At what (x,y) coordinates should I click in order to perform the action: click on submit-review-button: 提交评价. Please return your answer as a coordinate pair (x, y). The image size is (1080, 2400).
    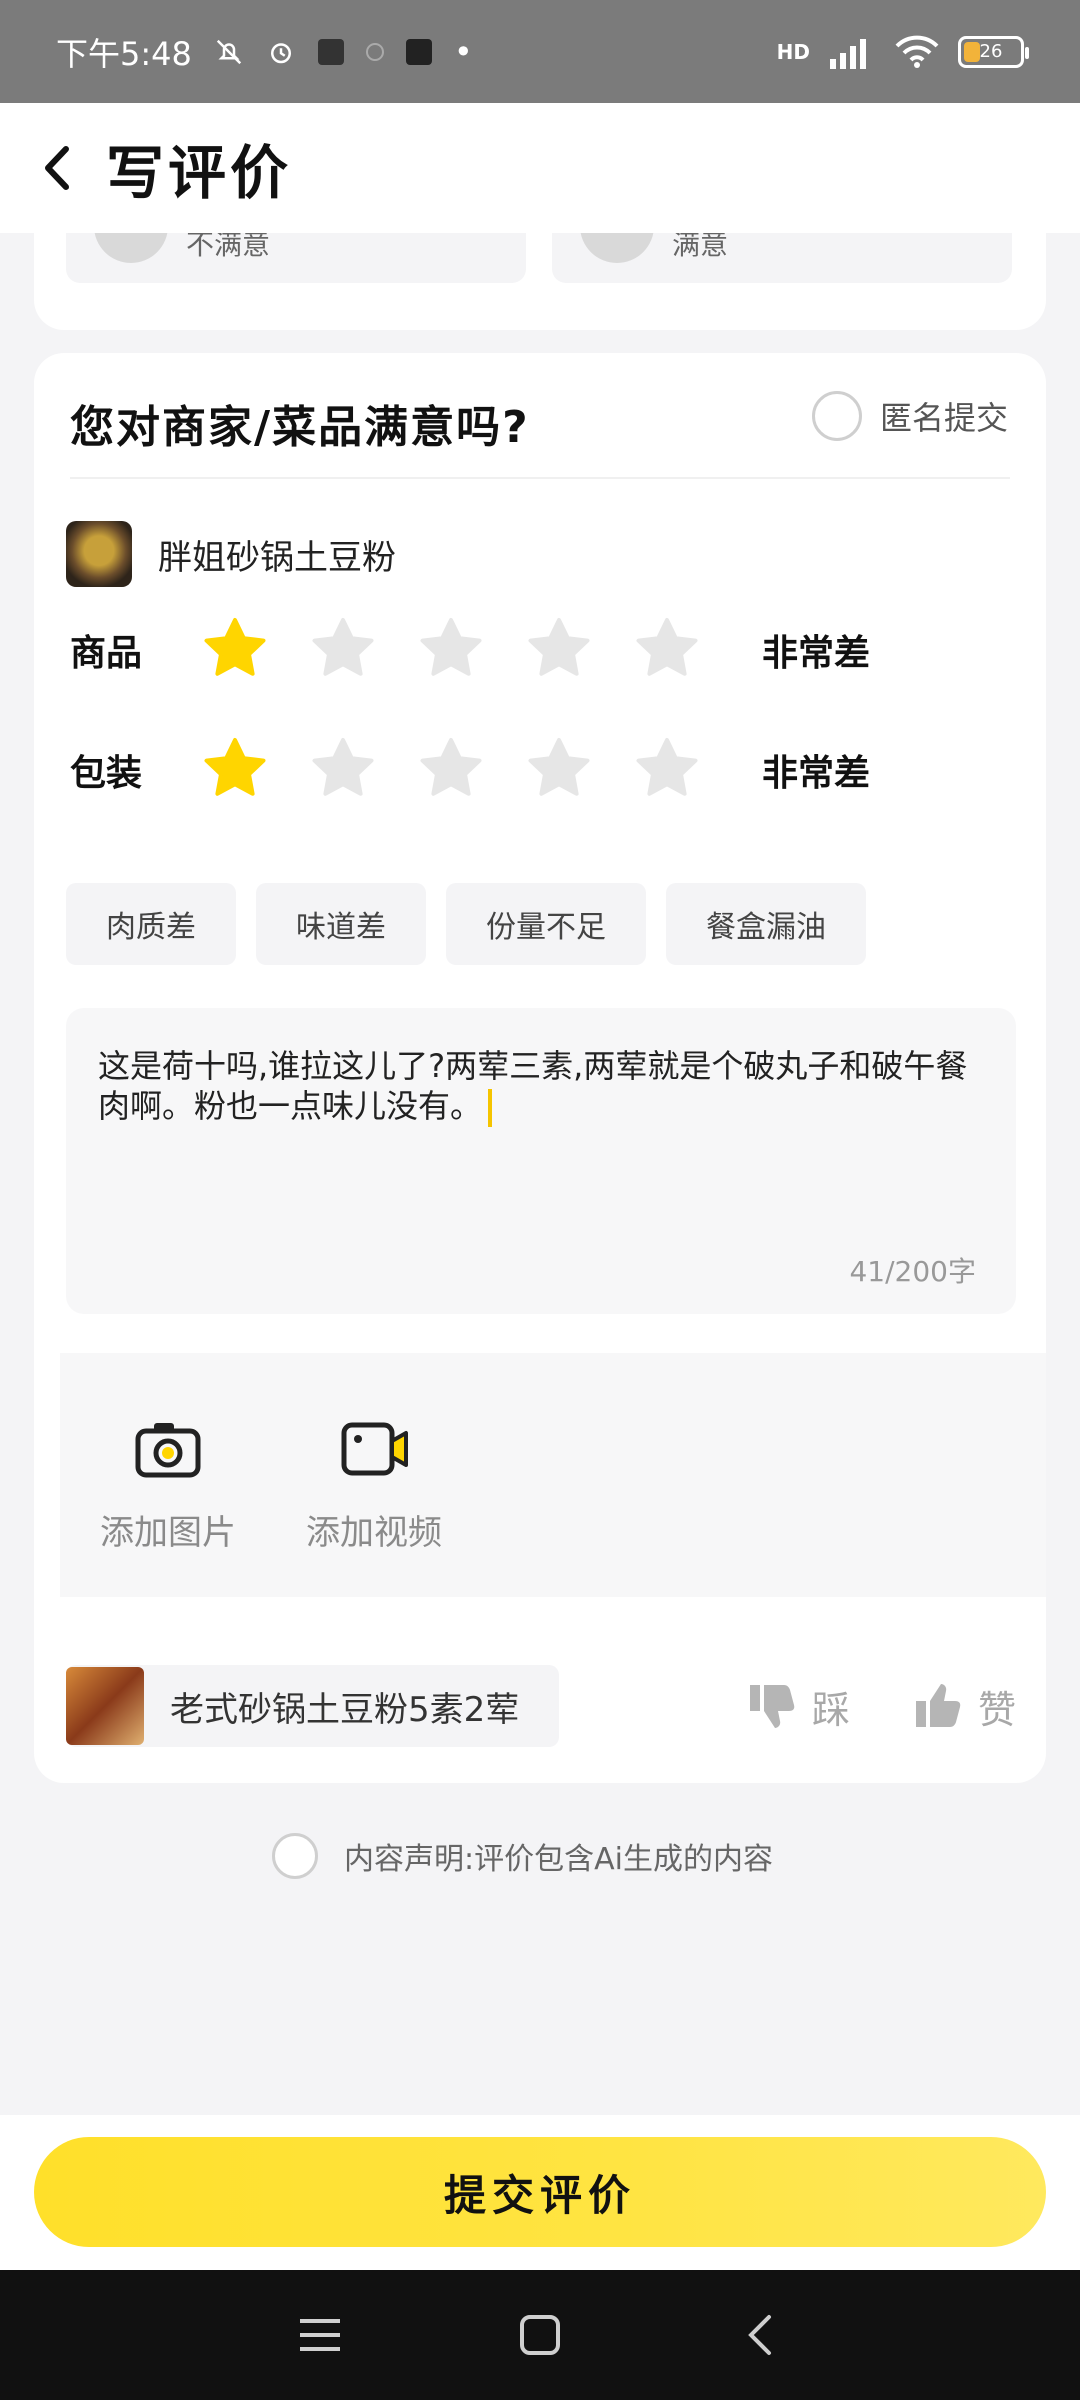
    Looking at the image, I should click on (540, 2192).